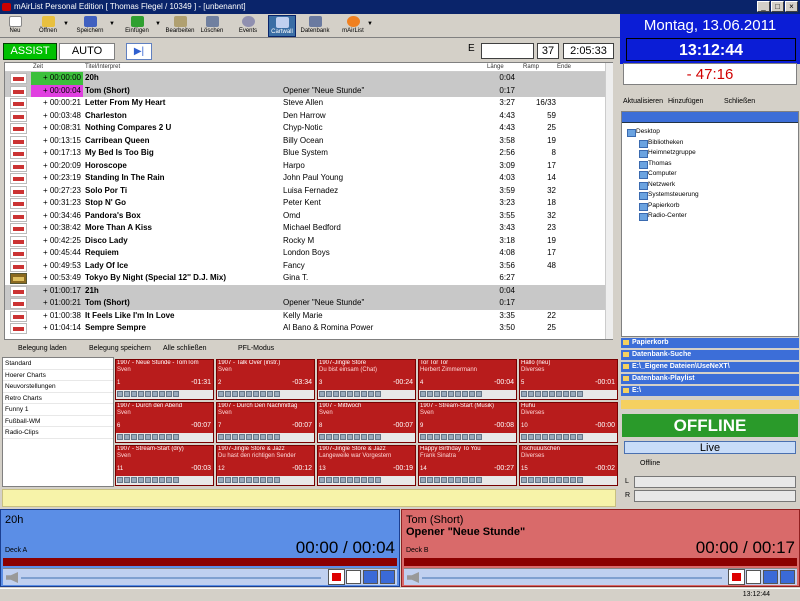  I want to click on playlist-row: + 00:34:46 Pandora's Box Omd 3:55 32, so click(308, 216).